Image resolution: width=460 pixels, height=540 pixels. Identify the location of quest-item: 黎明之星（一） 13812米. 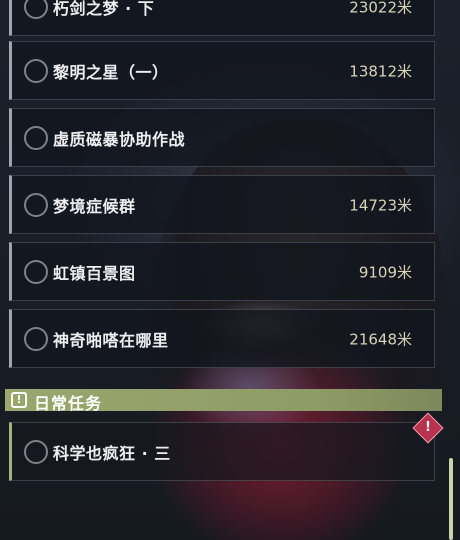
(222, 70).